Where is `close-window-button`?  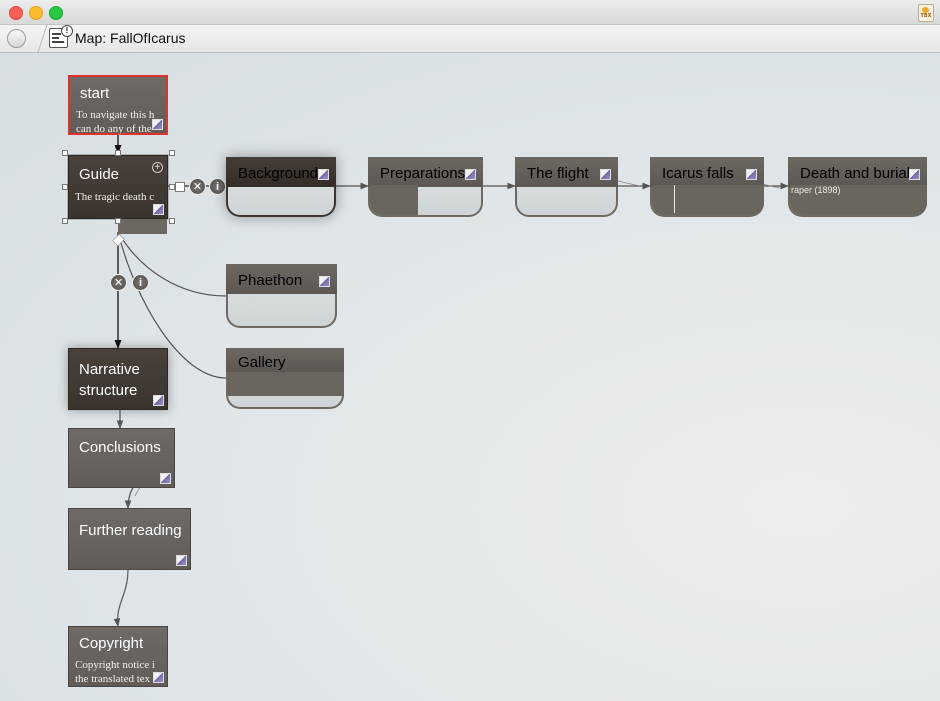 close-window-button is located at coordinates (16, 13).